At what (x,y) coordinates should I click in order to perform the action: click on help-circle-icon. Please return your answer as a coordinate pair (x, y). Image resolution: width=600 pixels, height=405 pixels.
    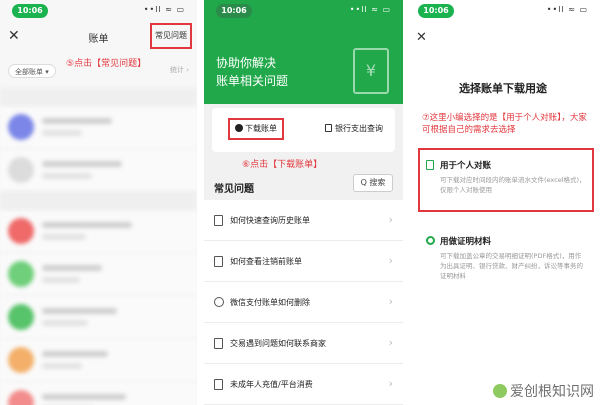
    Looking at the image, I should click on (219, 302).